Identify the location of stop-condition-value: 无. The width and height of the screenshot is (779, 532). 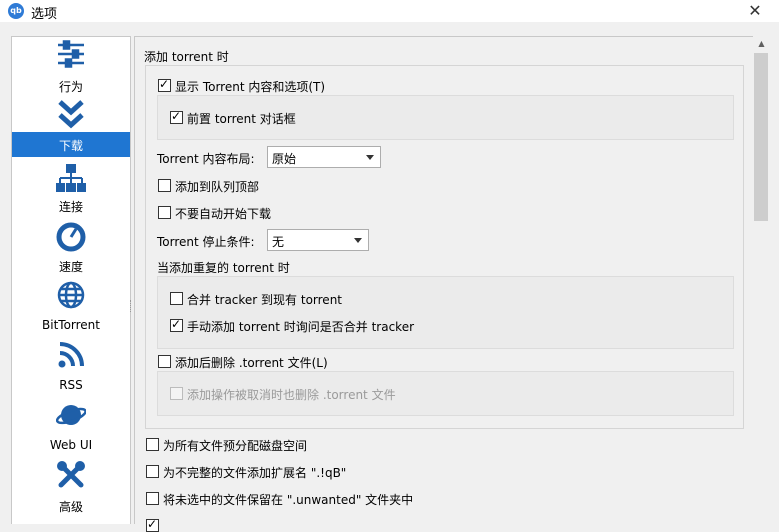
(278, 242).